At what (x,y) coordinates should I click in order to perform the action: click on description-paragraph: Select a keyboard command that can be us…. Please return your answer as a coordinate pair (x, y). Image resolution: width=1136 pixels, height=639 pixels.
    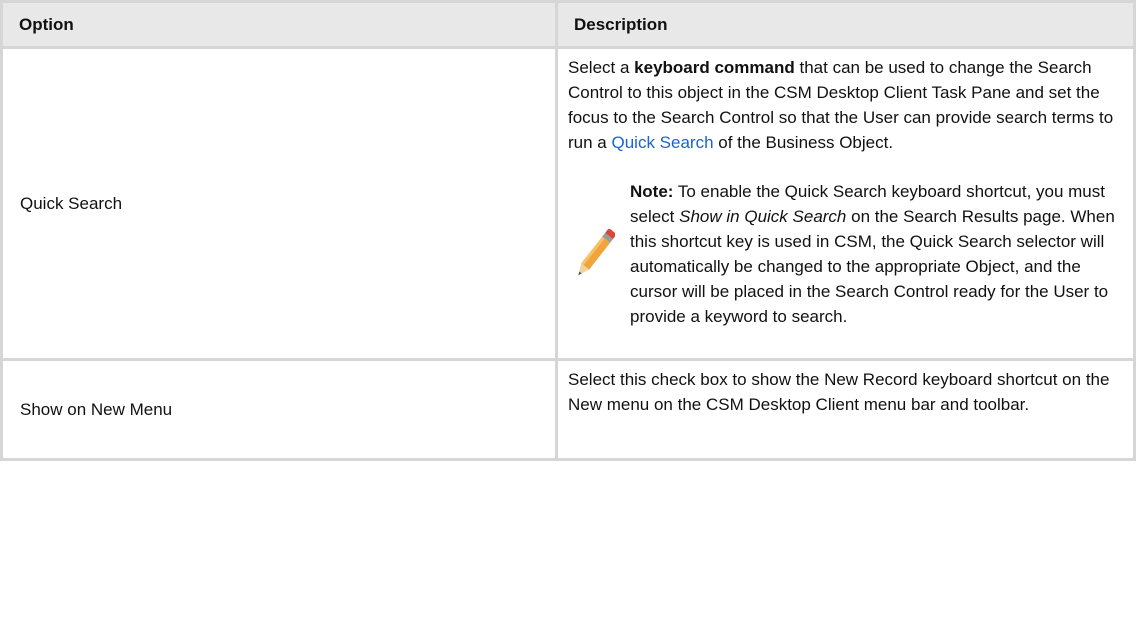
    Looking at the image, I should click on (849, 105).